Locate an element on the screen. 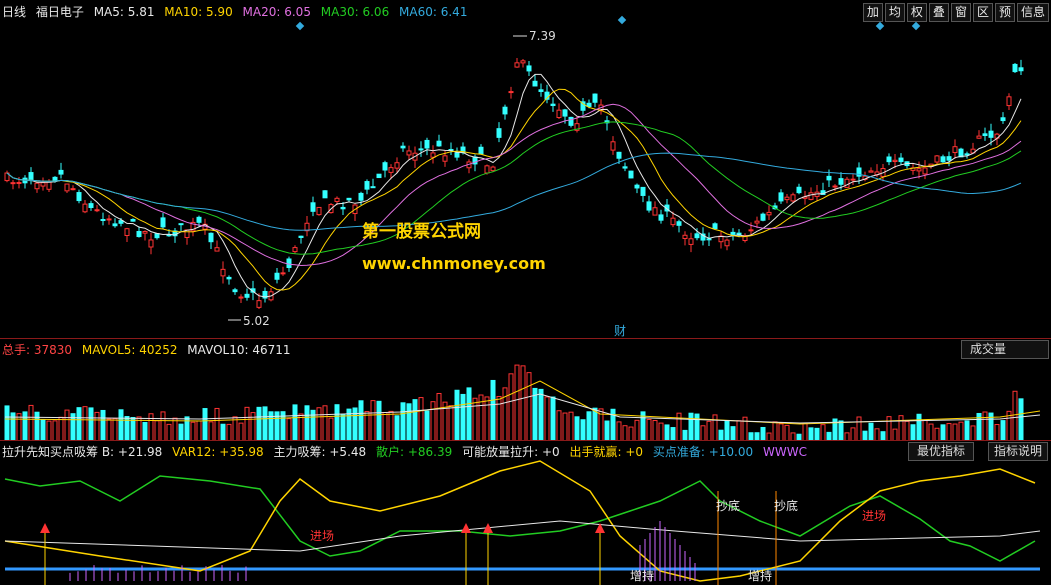  add-annotation-1: 增持 is located at coordinates (642, 576).